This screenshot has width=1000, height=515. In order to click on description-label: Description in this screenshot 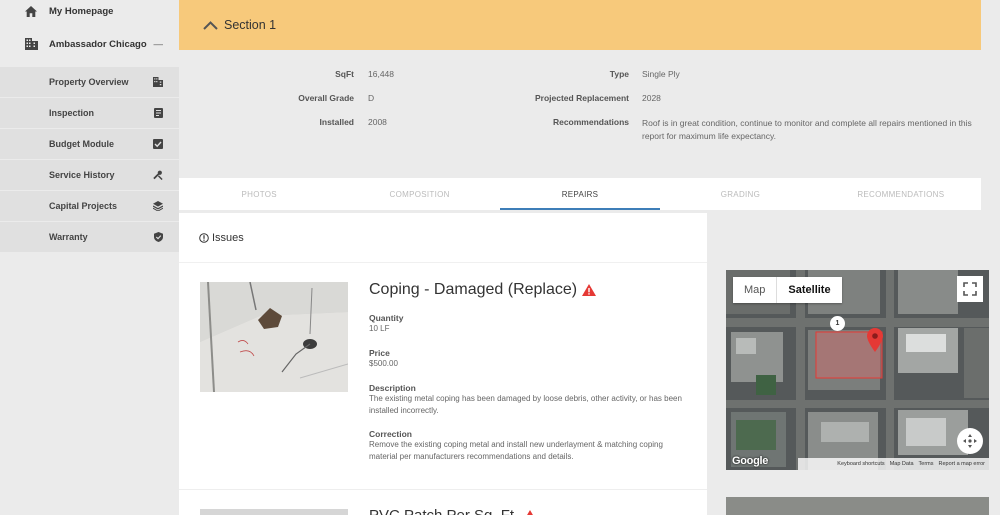, I will do `click(392, 388)`.